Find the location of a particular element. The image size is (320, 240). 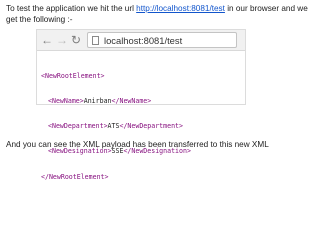

address-bar-url: localhost:8081/test is located at coordinates (143, 40).